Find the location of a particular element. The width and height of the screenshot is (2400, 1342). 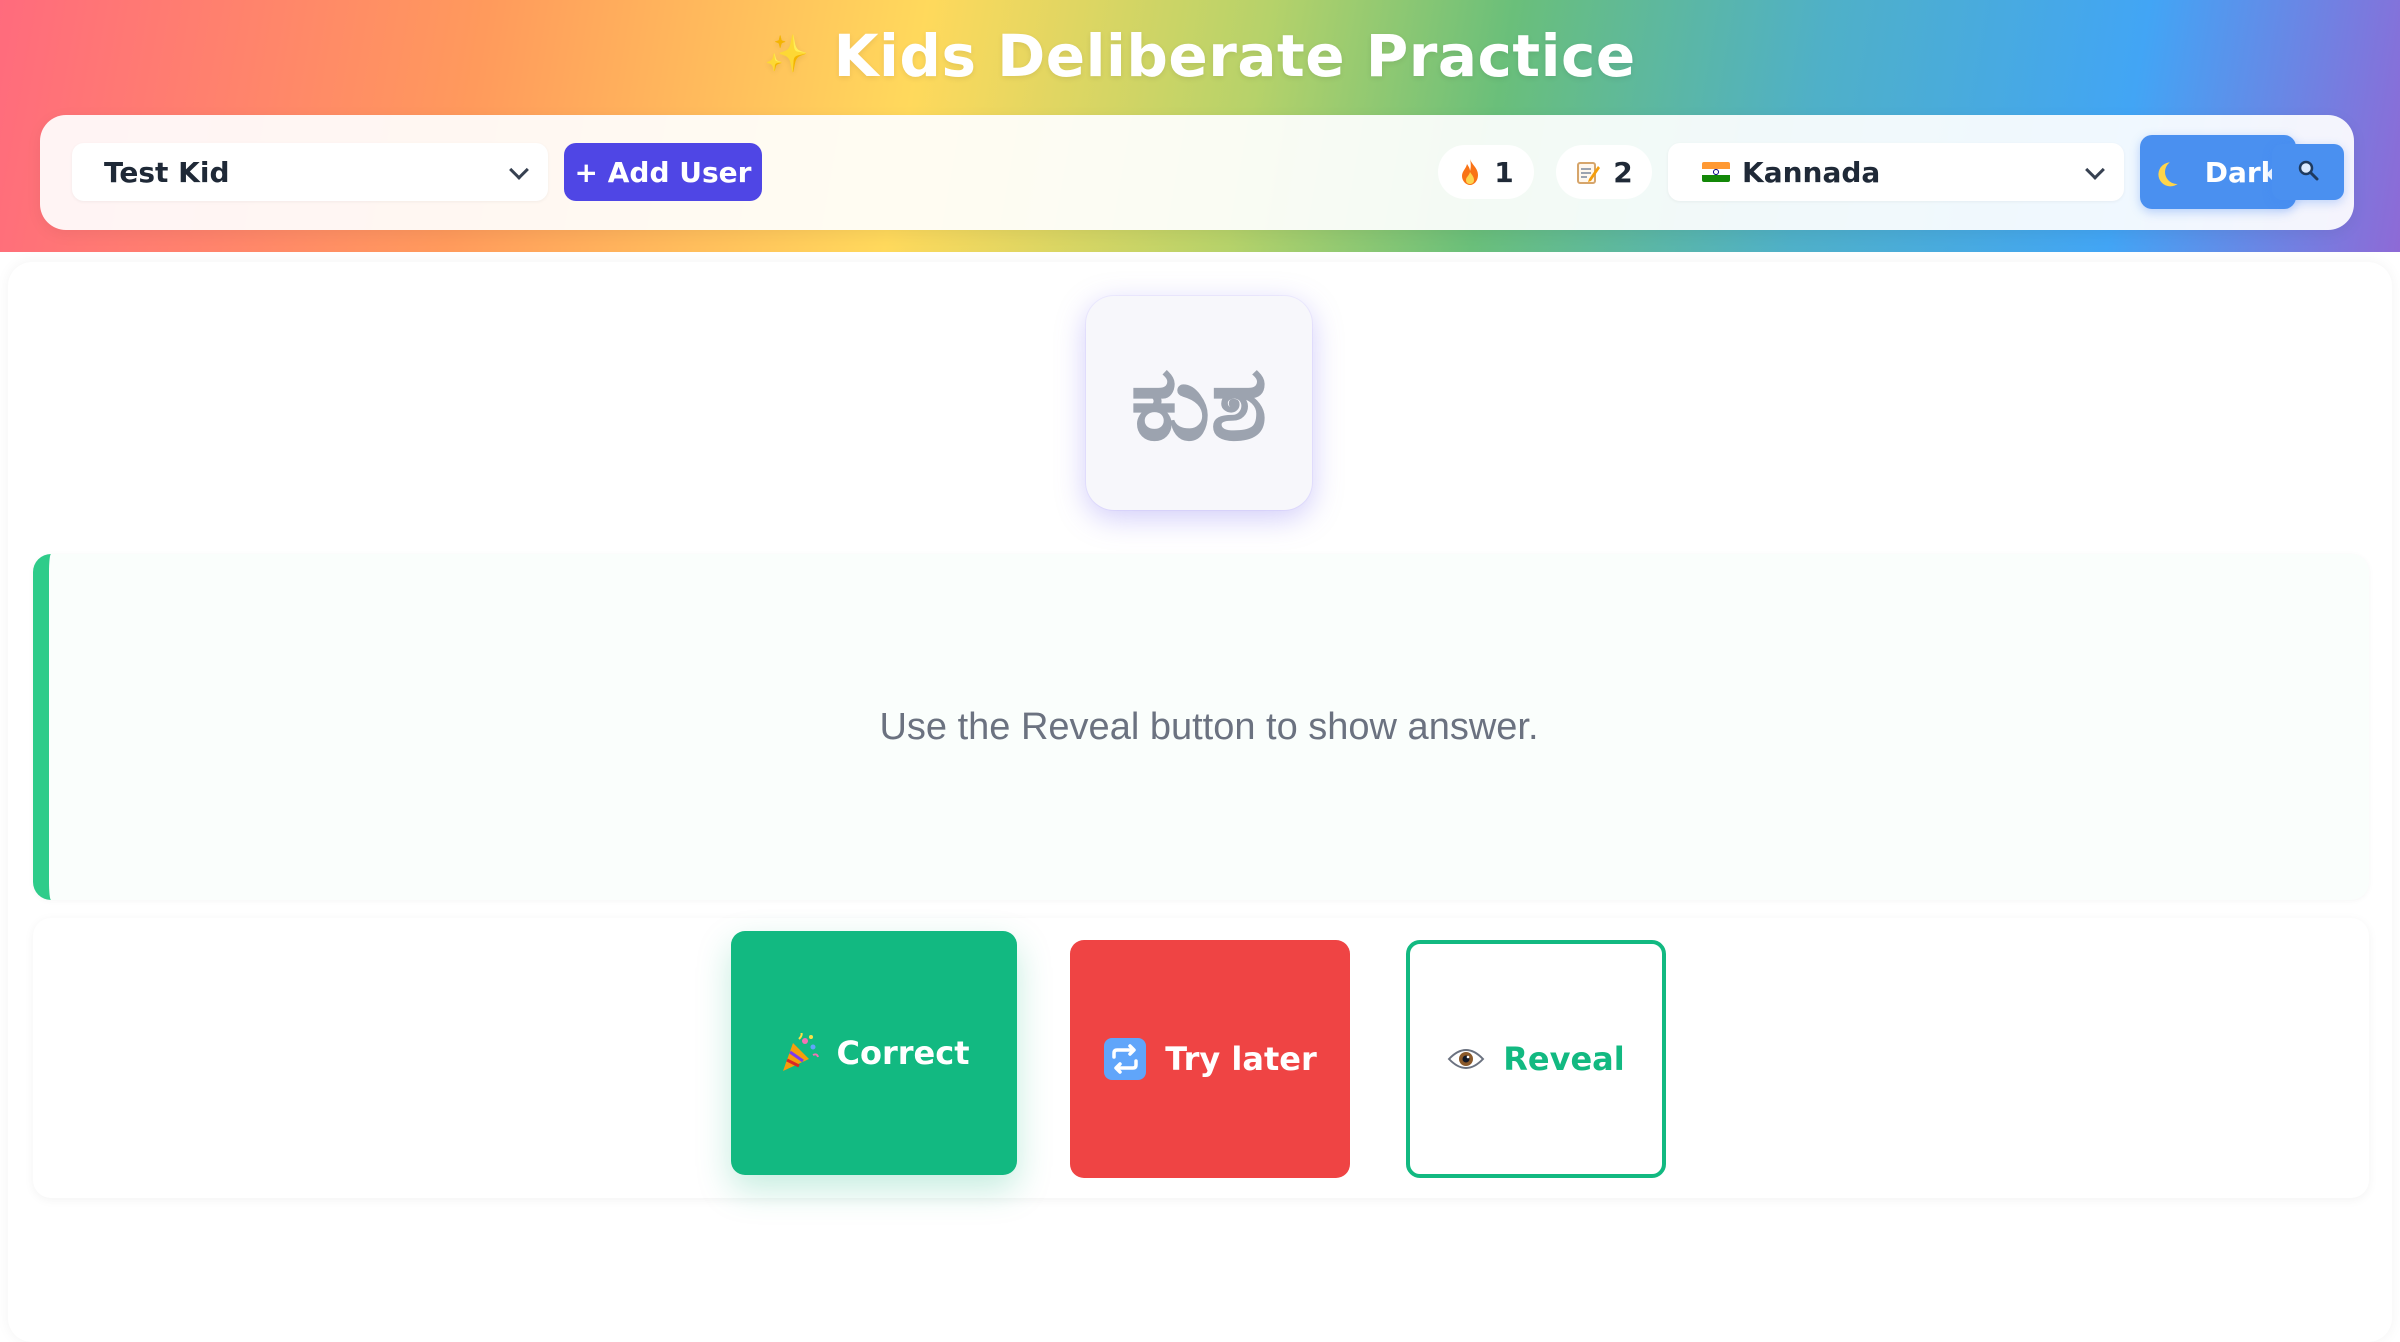

streak-count: 1 is located at coordinates (1504, 172).